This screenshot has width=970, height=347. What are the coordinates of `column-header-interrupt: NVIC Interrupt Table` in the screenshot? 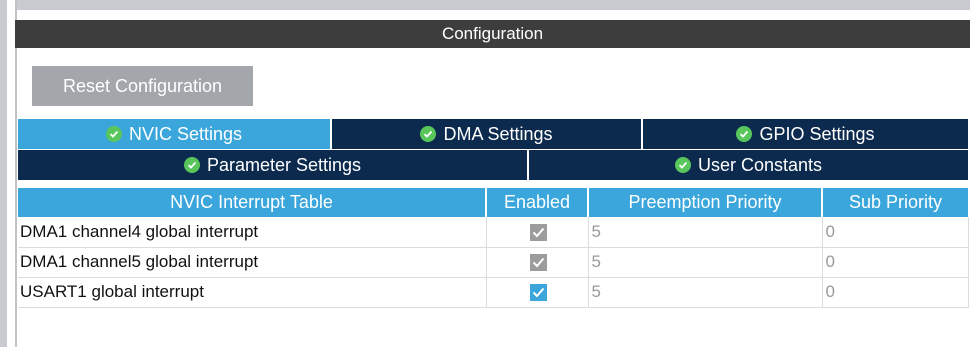 It's located at (252, 202).